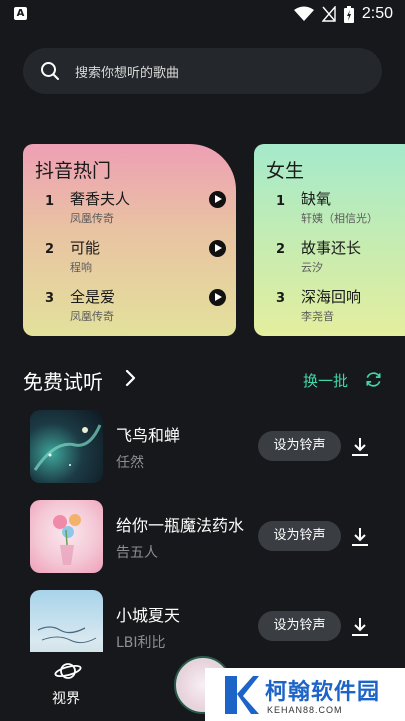 Image resolution: width=405 pixels, height=721 pixels. I want to click on chart-song-artist: 程响, so click(81, 267).